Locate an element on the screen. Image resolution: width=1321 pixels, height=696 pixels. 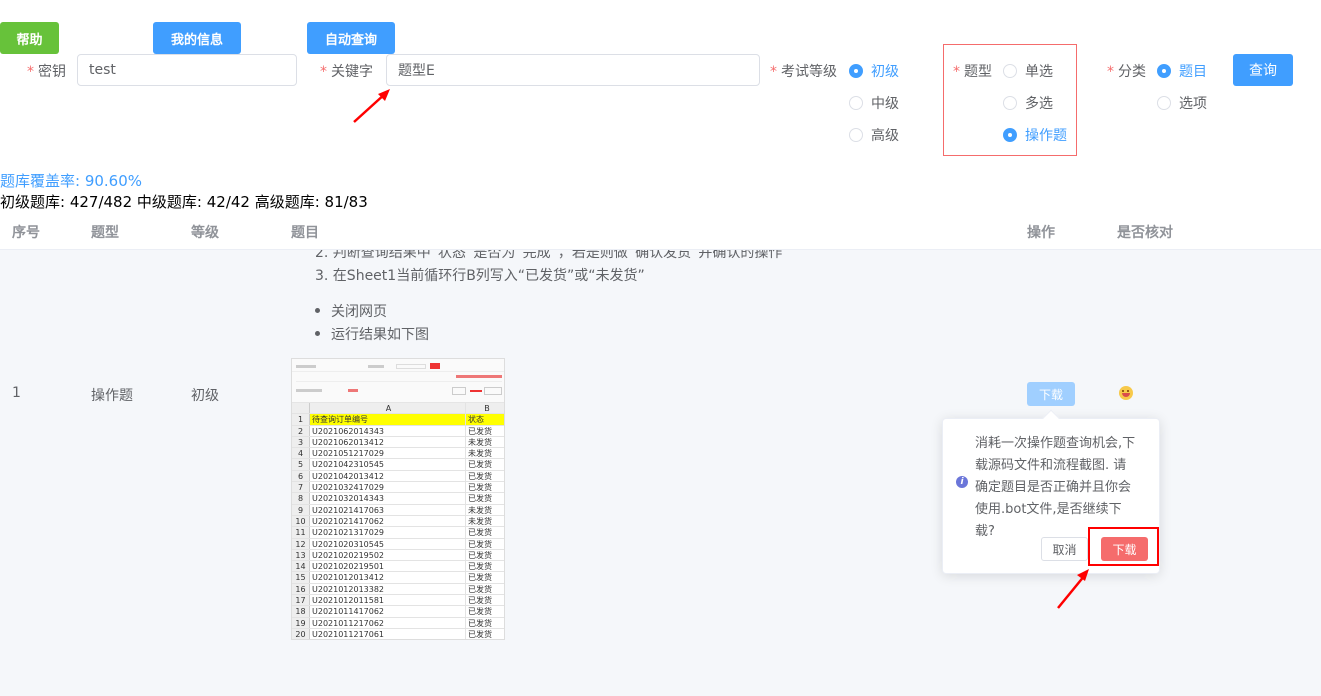
sheet-row: 17 U2021012011581 已发货 is located at coordinates (398, 601).